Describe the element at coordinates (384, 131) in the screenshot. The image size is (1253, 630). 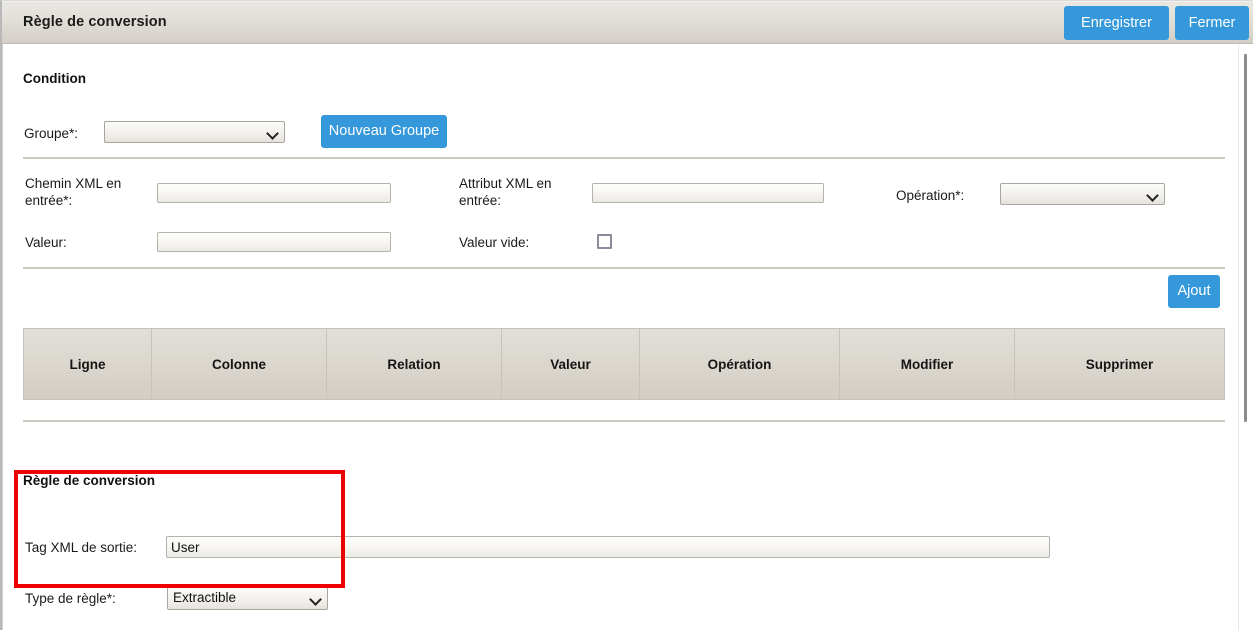
I see `new-group-button: Nouveau Groupe` at that location.